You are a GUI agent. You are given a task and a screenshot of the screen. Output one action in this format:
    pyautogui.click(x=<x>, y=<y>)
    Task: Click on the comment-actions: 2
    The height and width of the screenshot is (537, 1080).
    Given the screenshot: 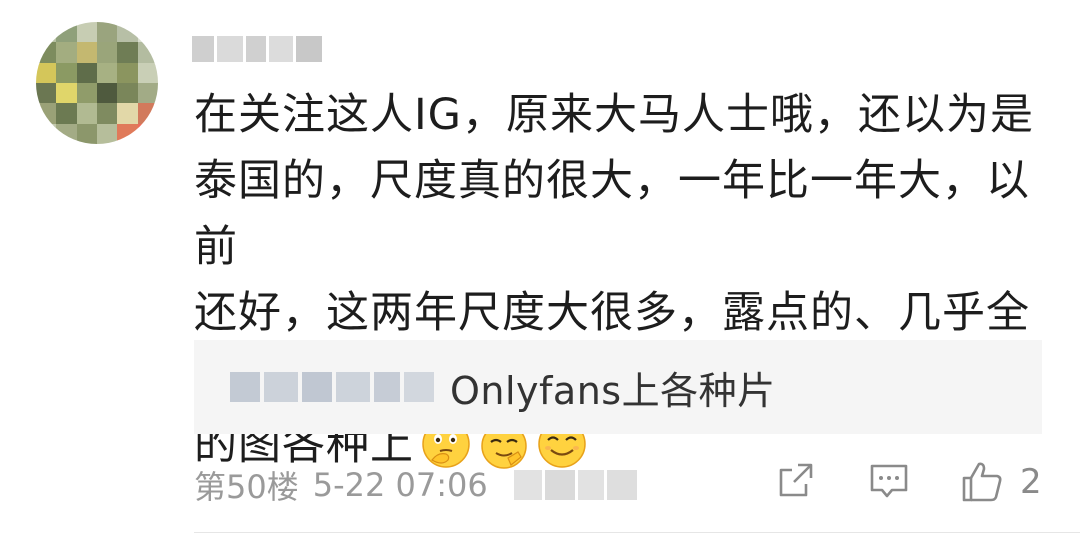 What is the action you would take?
    pyautogui.click(x=910, y=484)
    